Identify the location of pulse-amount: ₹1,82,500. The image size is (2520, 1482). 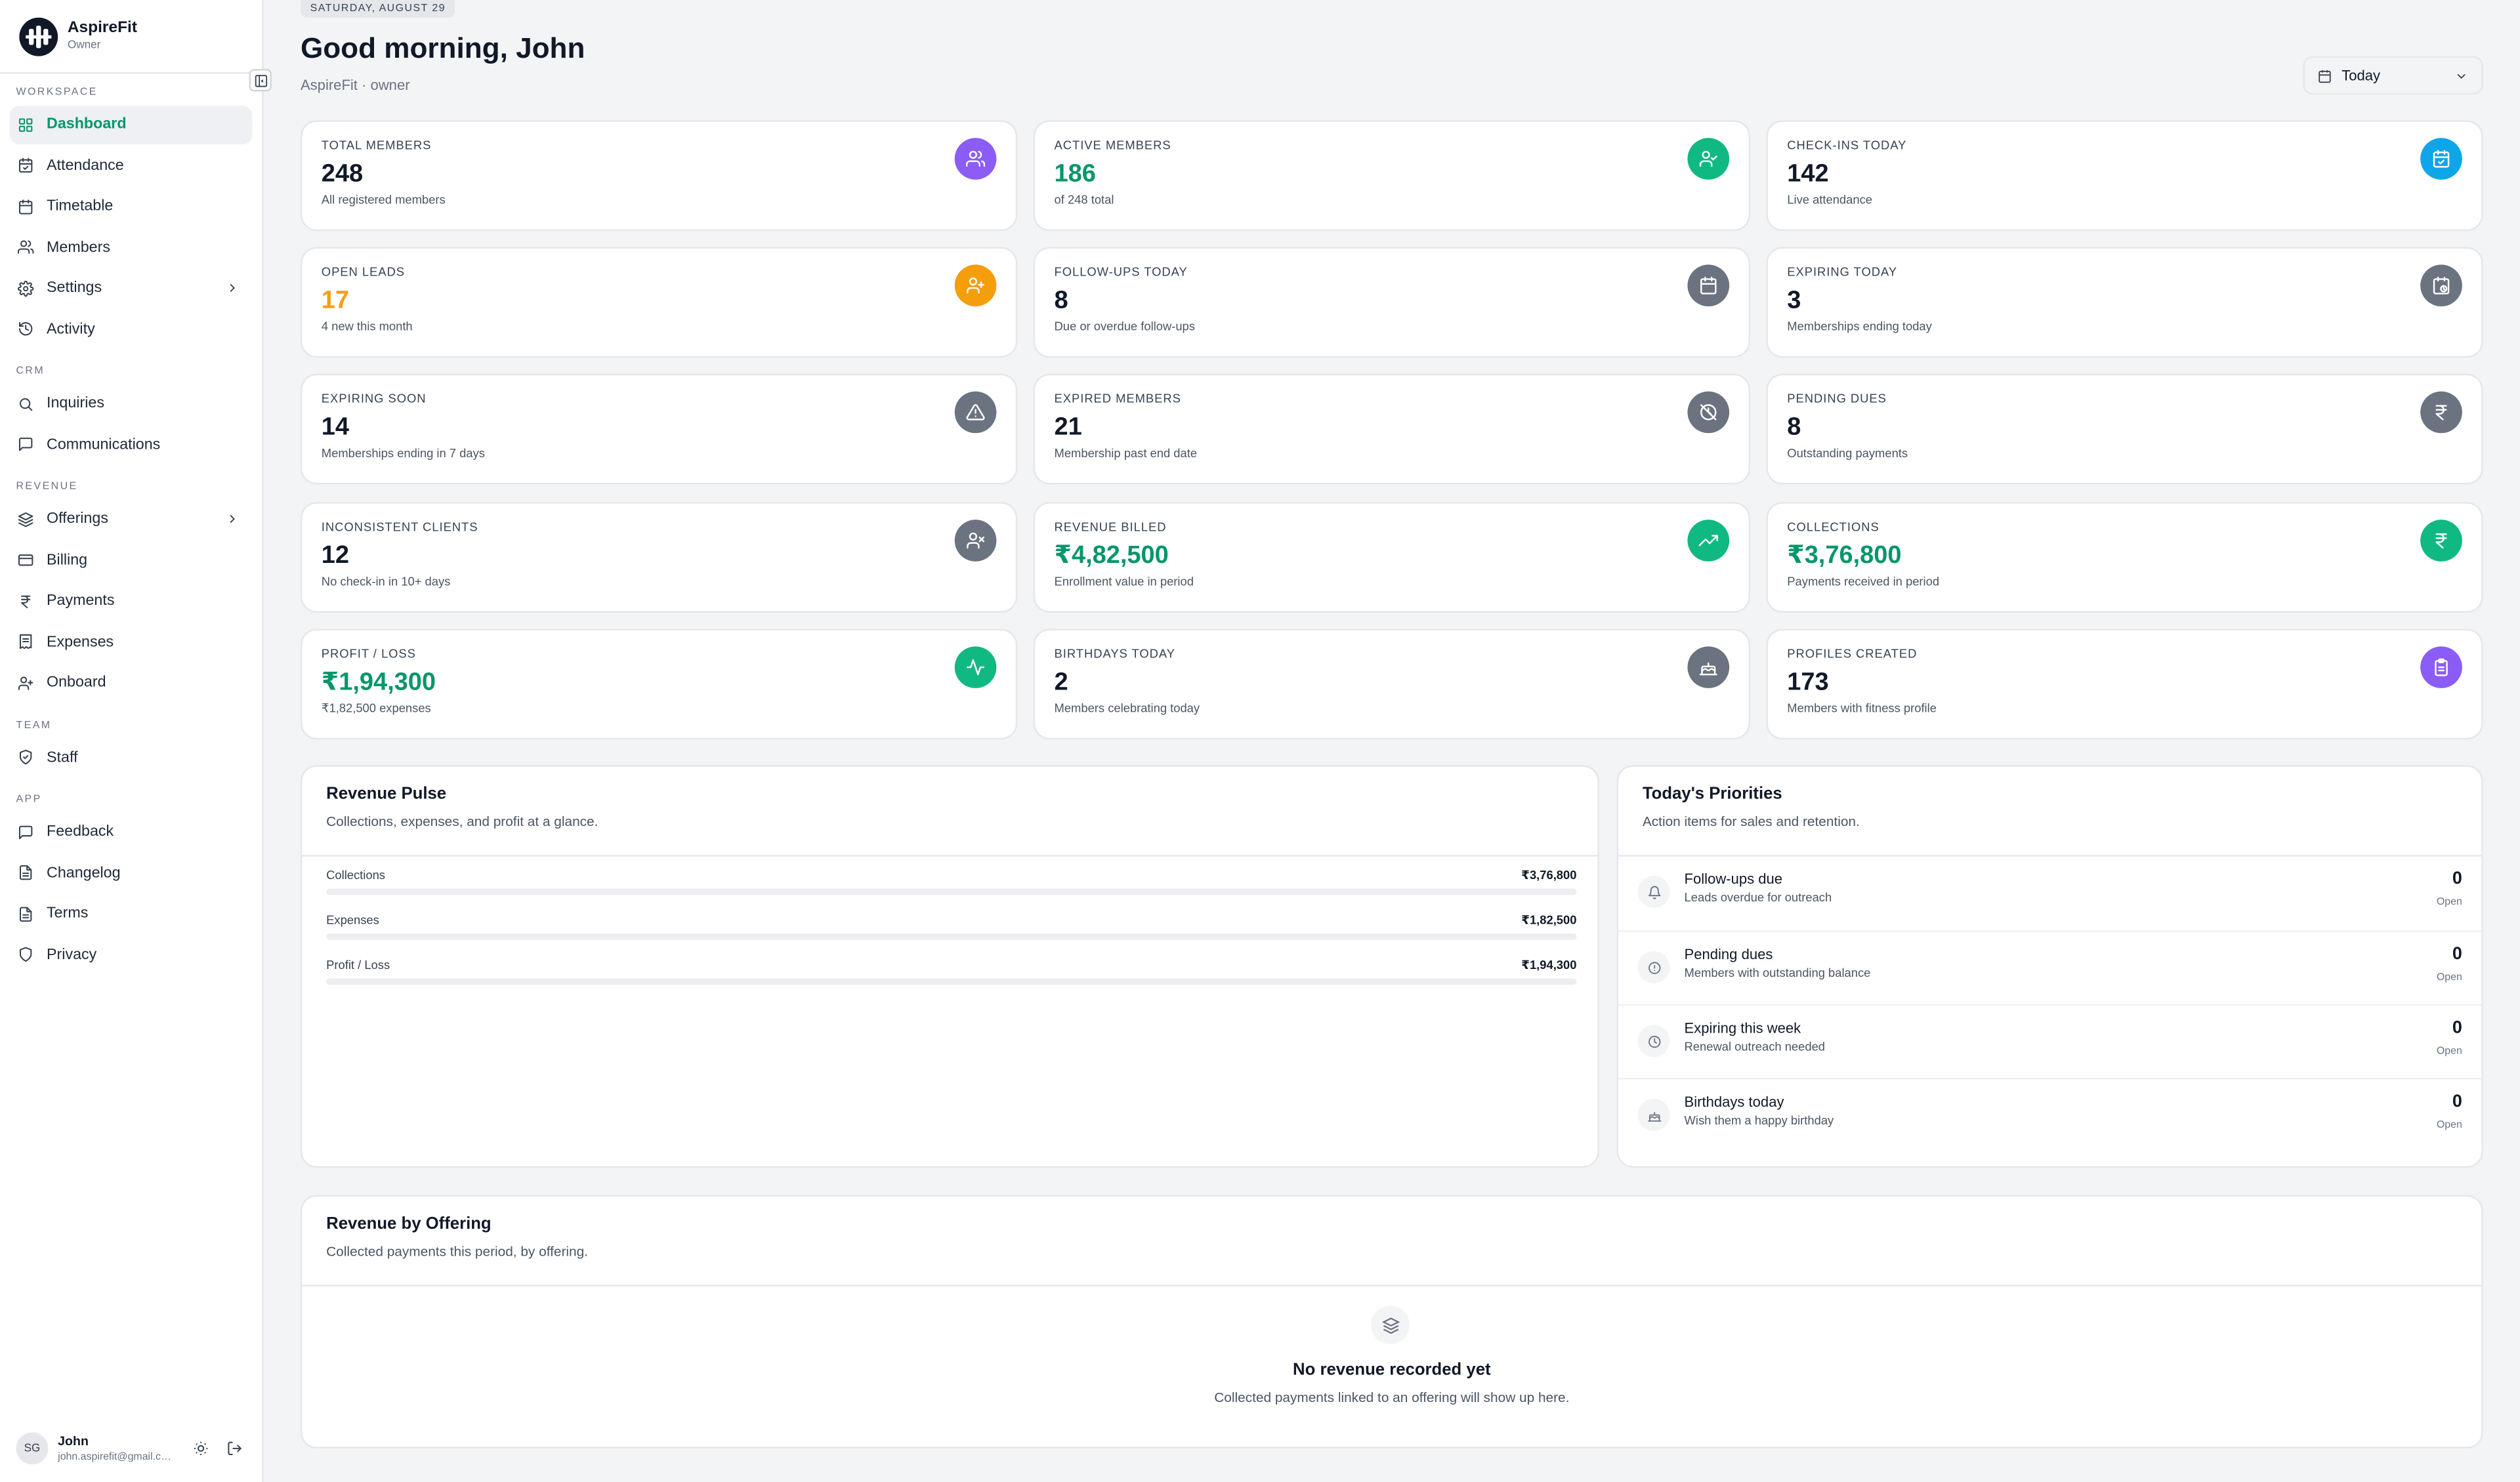
(1549, 920).